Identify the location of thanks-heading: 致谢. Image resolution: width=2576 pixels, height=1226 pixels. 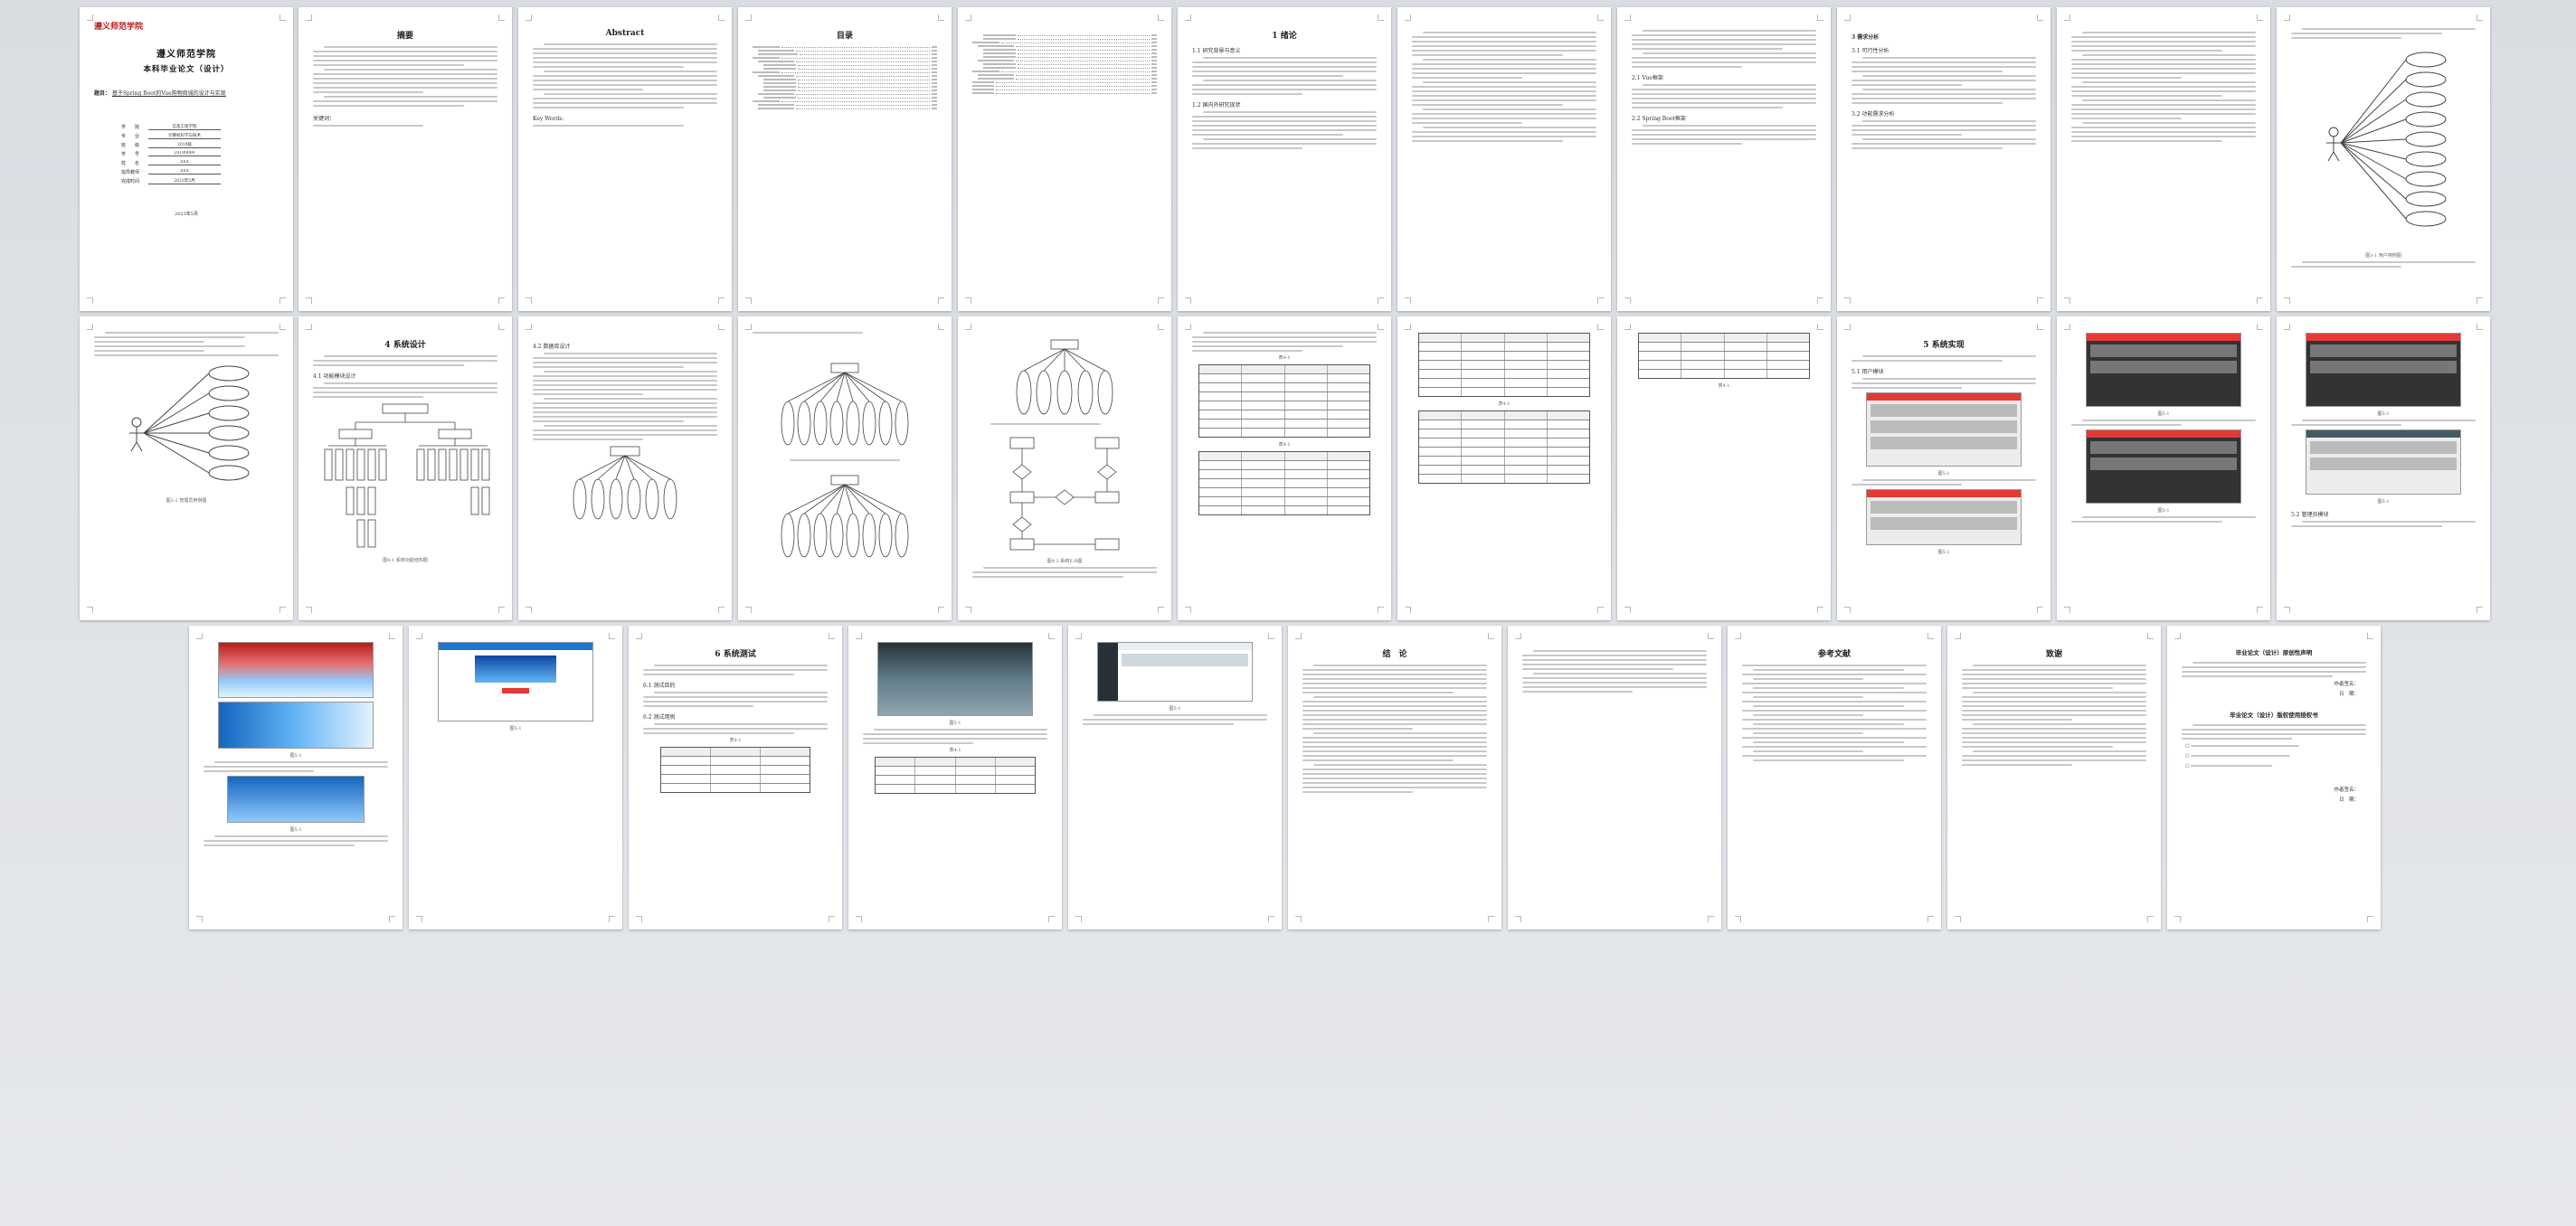
(2054, 654).